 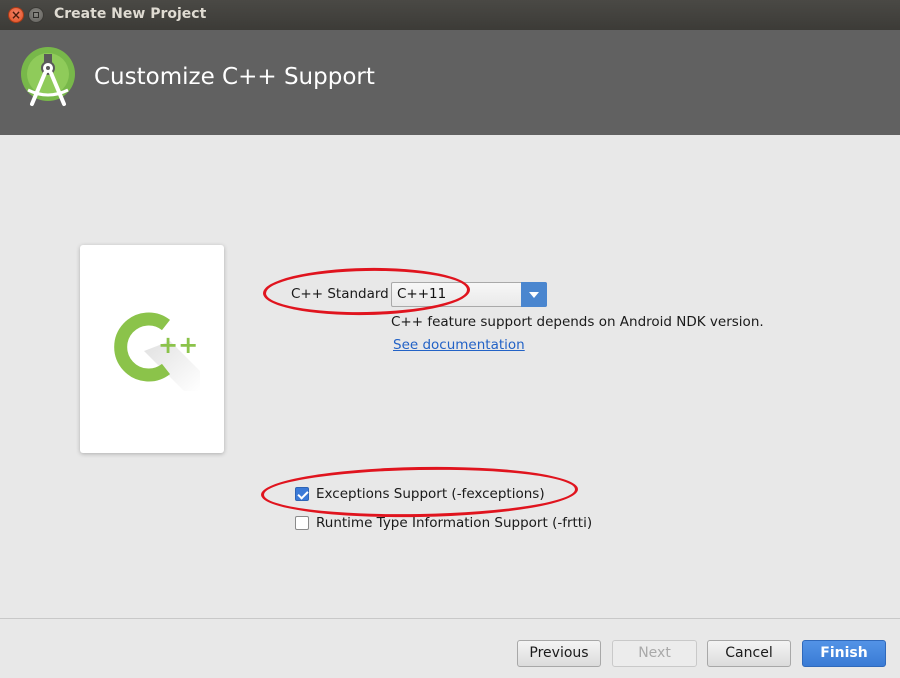 I want to click on footer-divider, so click(x=450, y=618).